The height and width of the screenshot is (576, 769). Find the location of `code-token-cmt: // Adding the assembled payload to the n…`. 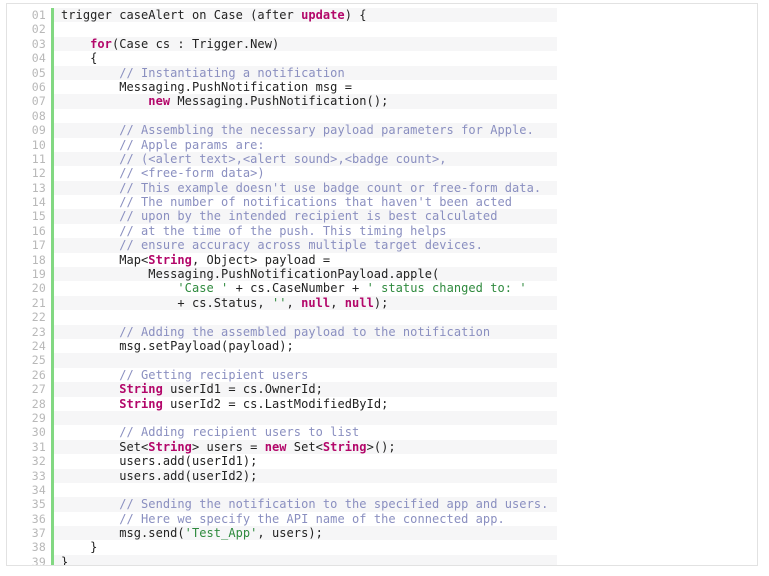

code-token-cmt: // Adding the assembled payload to the n… is located at coordinates (305, 331).